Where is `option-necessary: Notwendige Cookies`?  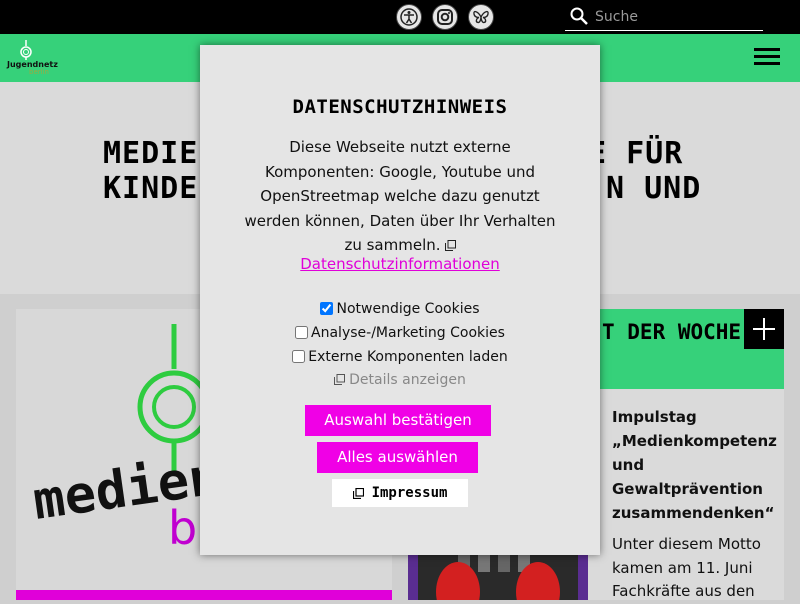
option-necessary: Notwendige Cookies is located at coordinates (400, 309).